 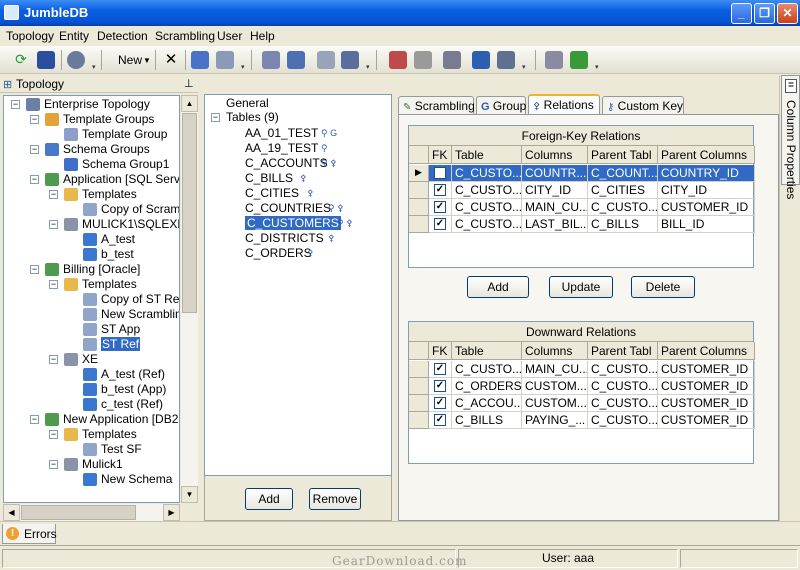 I want to click on filter-icon, so click(x=452, y=60).